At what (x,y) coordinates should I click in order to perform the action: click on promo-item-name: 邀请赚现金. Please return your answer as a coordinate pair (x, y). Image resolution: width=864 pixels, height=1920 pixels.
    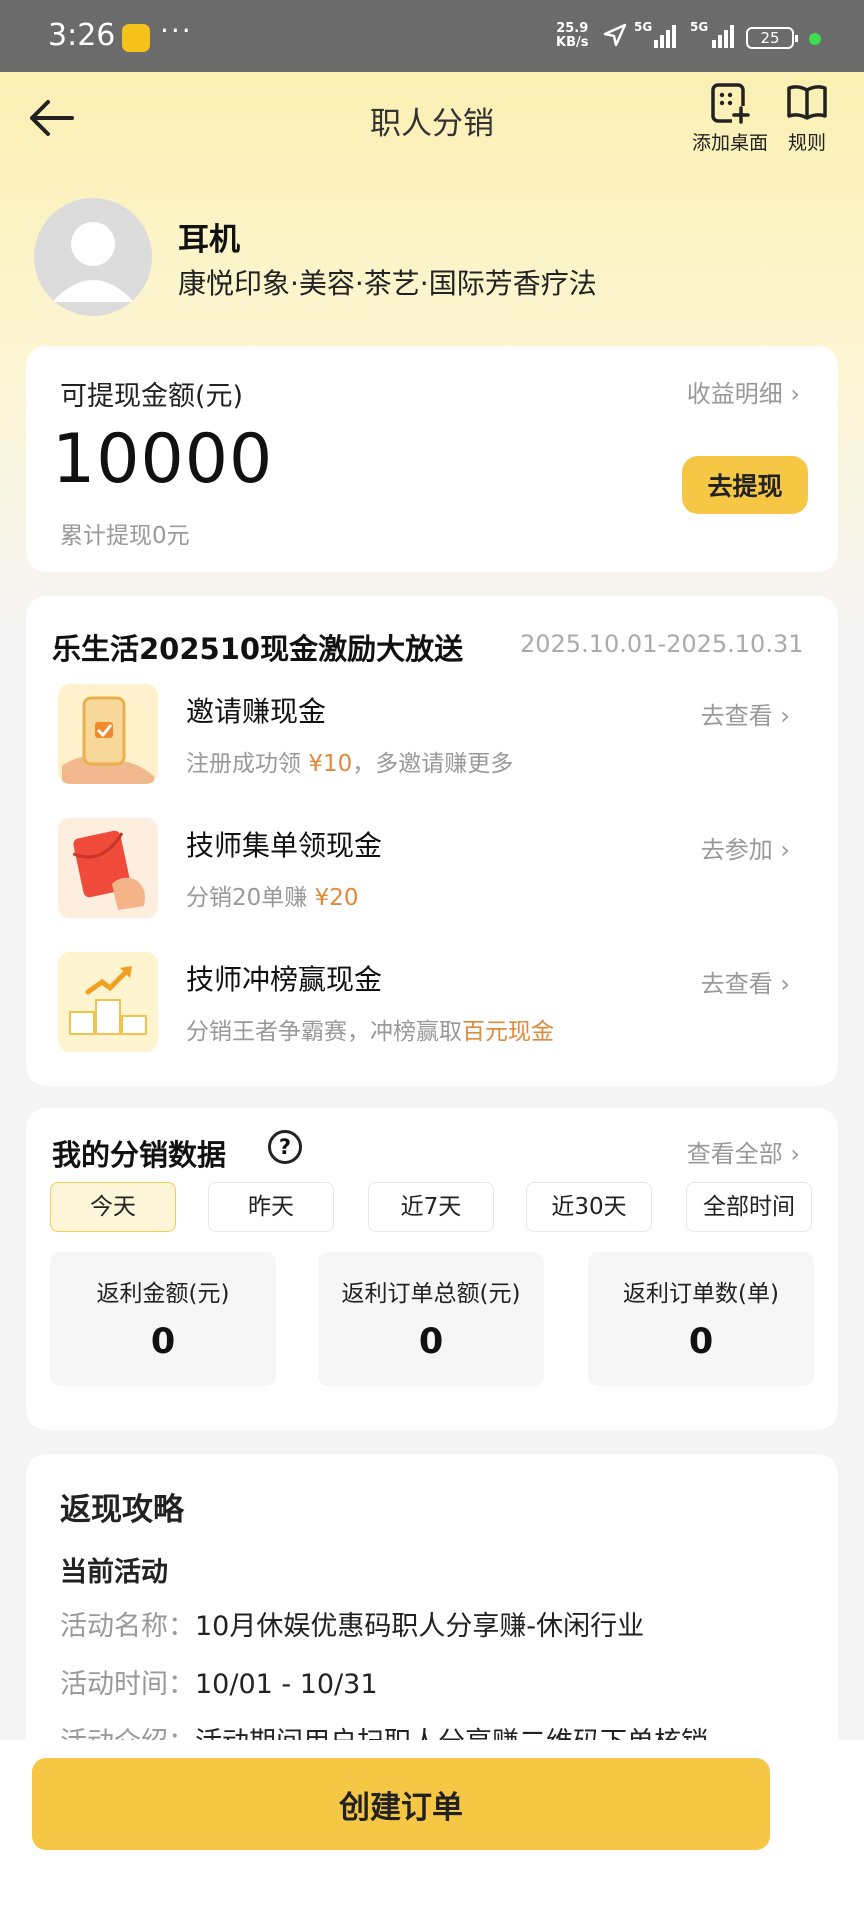
    Looking at the image, I should click on (256, 711).